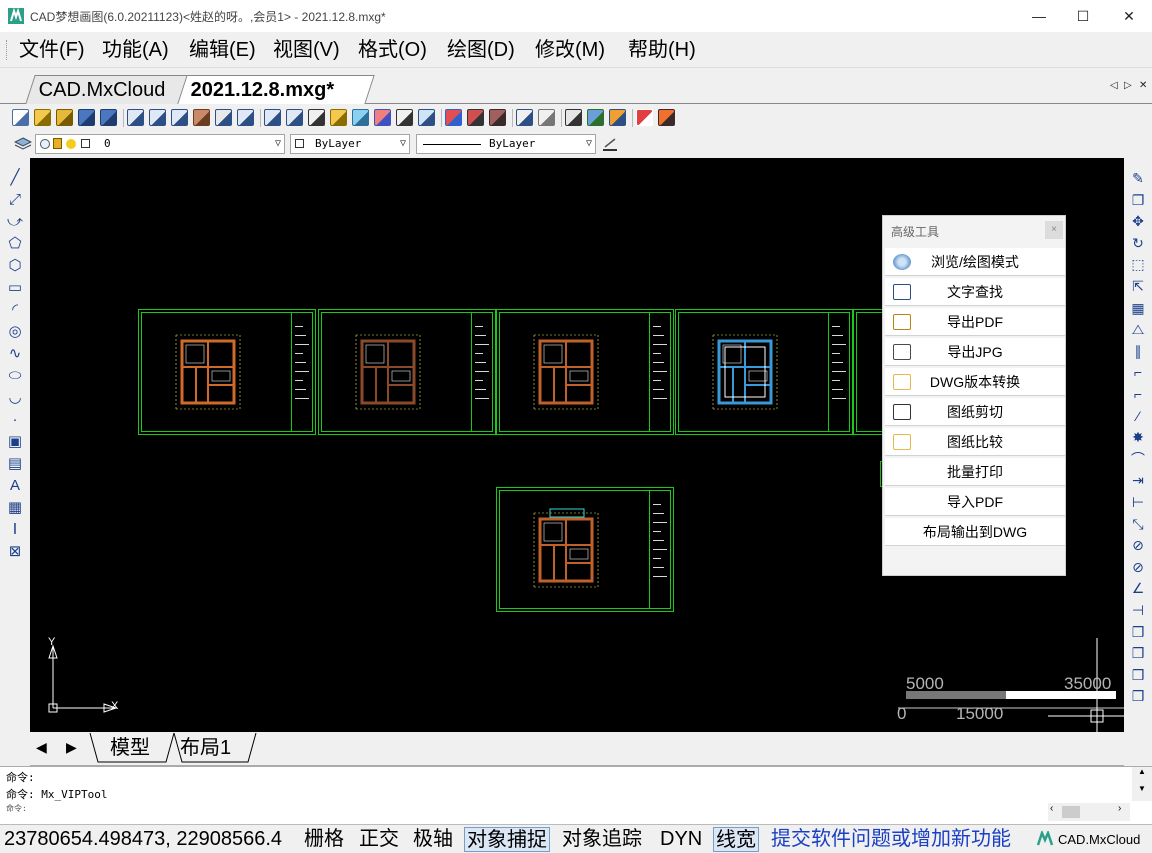 This screenshot has height=853, width=1152. Describe the element at coordinates (1138, 264) in the screenshot. I see `scale-icon: ⬚` at that location.